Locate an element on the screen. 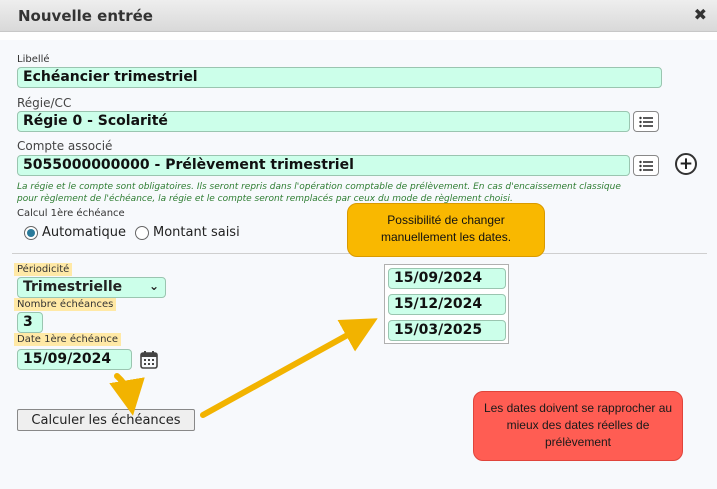  date-input: 15/09/2024 is located at coordinates (74, 359).